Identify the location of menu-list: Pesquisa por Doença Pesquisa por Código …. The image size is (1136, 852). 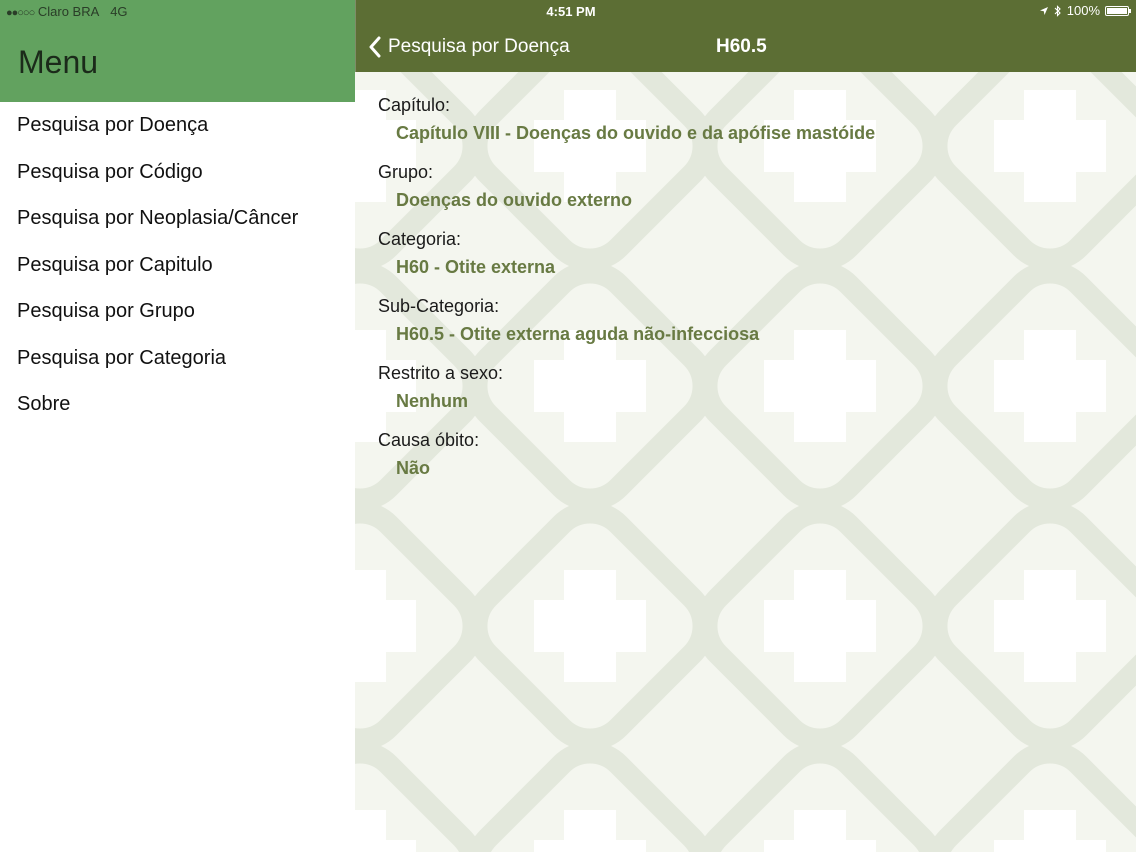
(177, 265).